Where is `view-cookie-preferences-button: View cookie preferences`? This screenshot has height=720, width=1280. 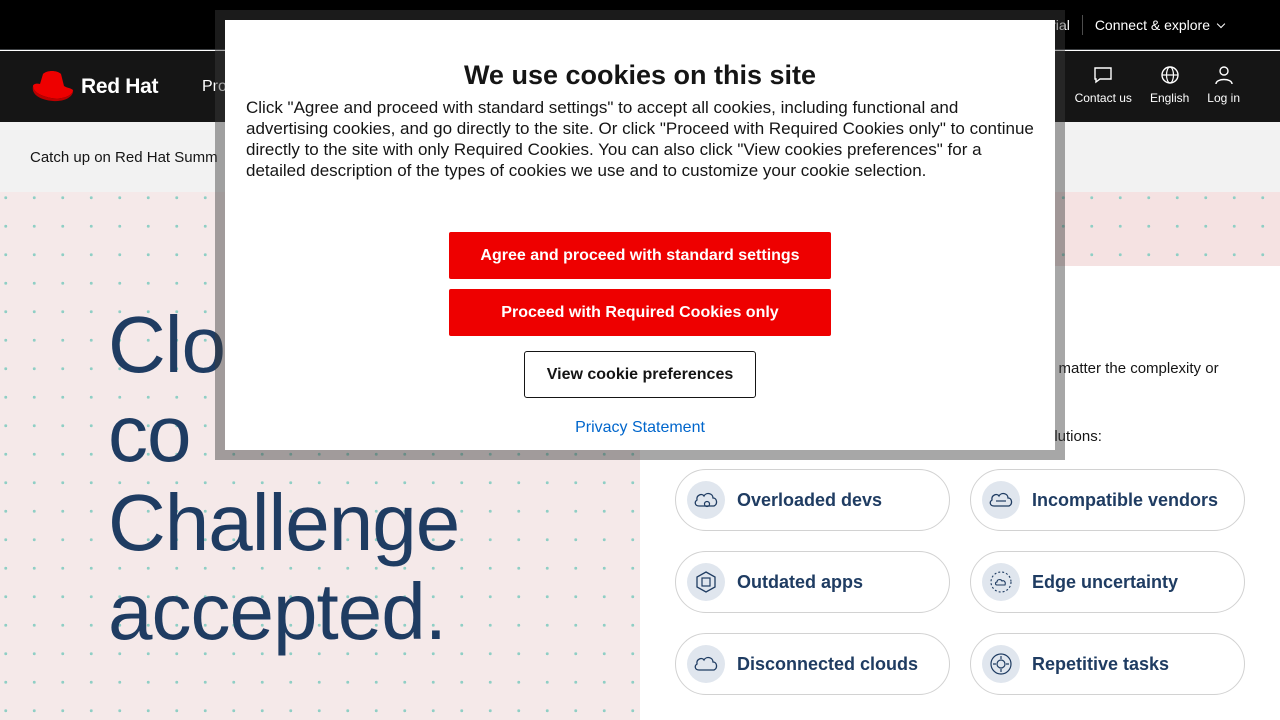
view-cookie-preferences-button: View cookie preferences is located at coordinates (640, 374).